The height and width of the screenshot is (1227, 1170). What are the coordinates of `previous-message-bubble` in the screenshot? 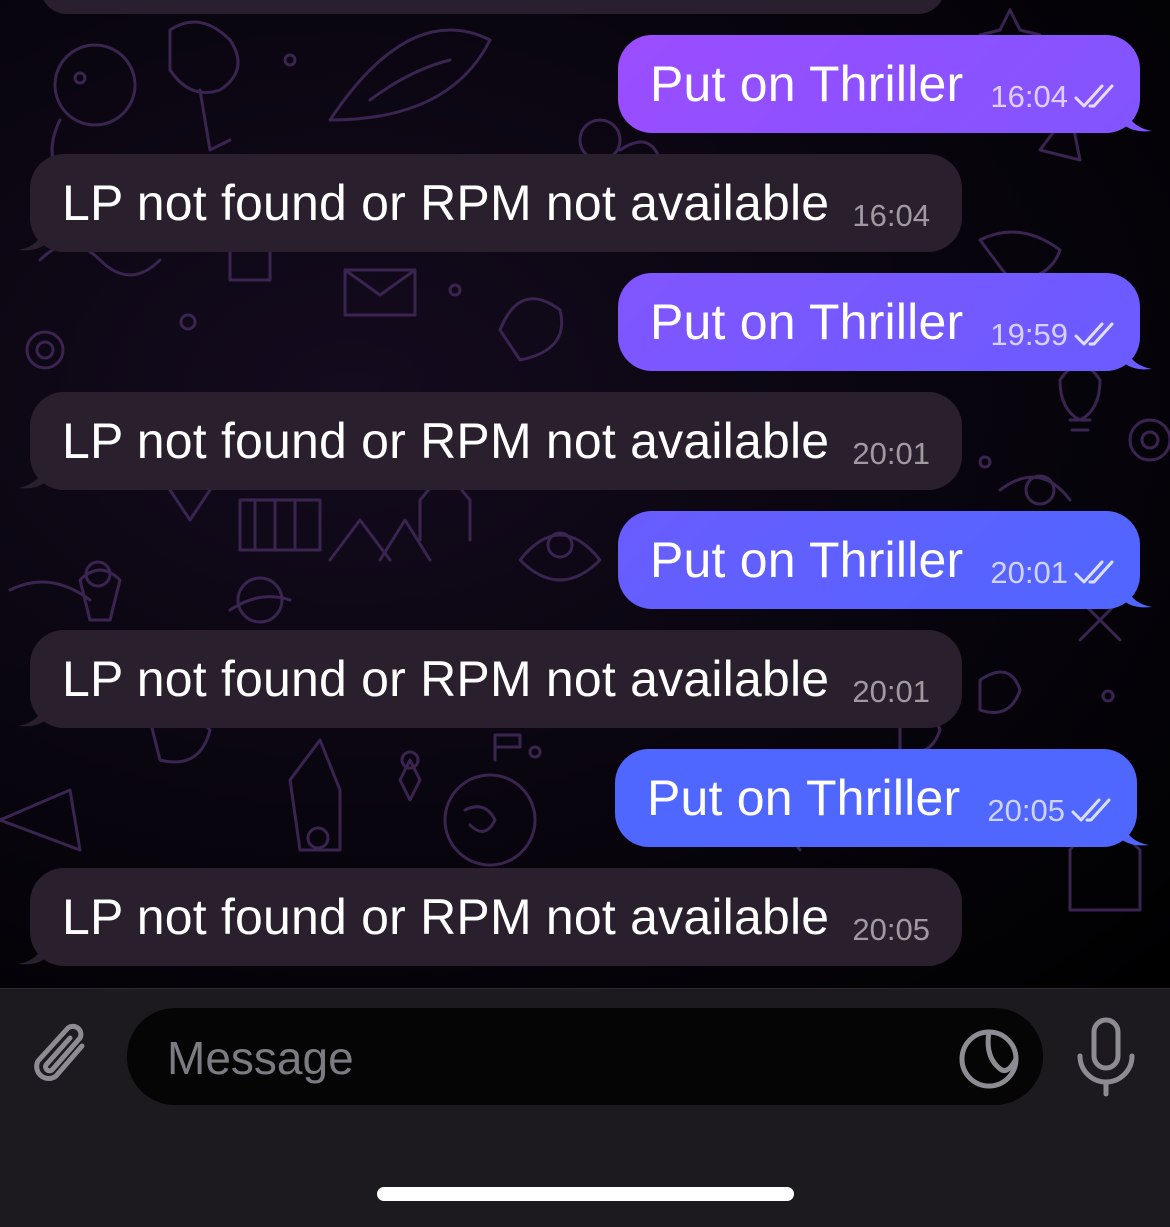 It's located at (492, 7).